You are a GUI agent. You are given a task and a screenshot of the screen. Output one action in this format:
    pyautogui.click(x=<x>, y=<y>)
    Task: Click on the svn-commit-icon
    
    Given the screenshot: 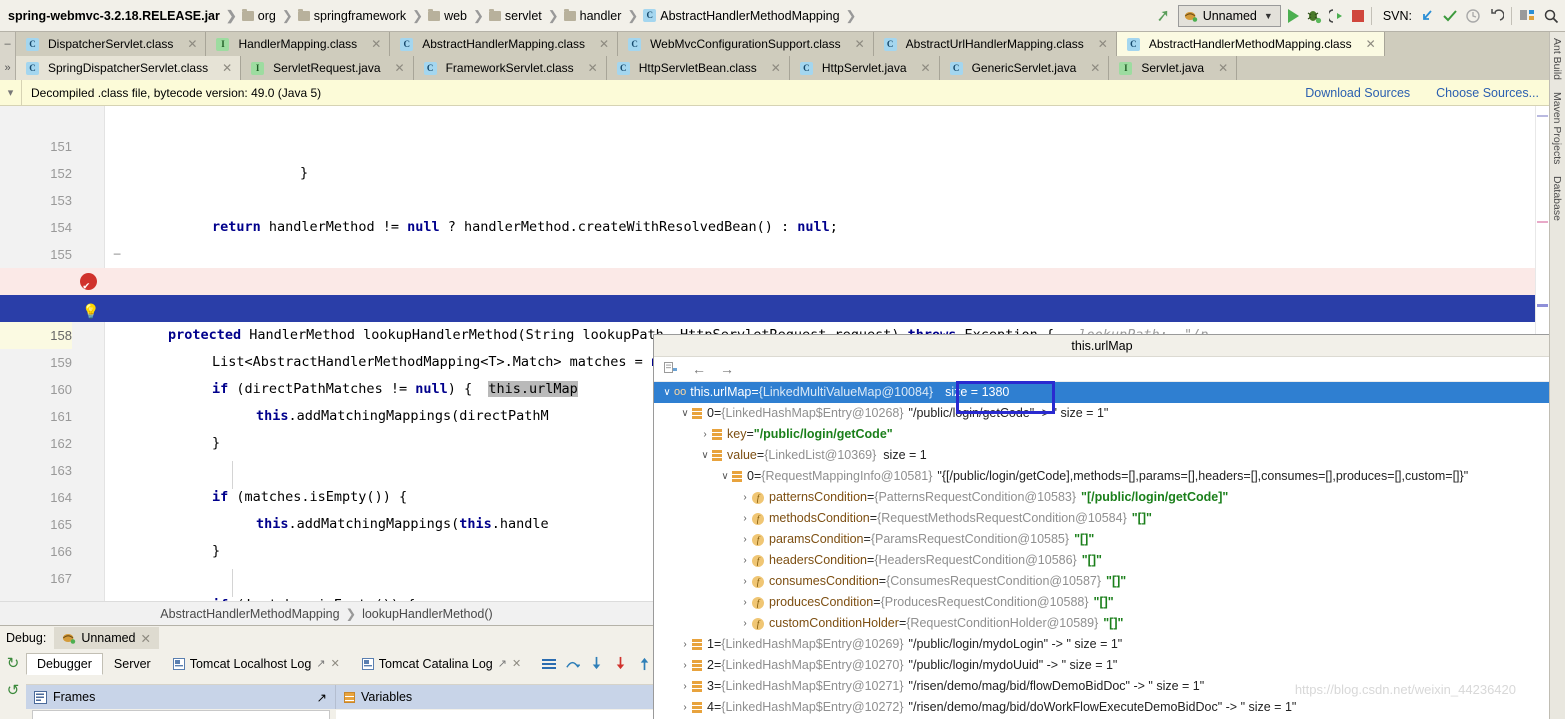 What is the action you would take?
    pyautogui.click(x=1450, y=16)
    